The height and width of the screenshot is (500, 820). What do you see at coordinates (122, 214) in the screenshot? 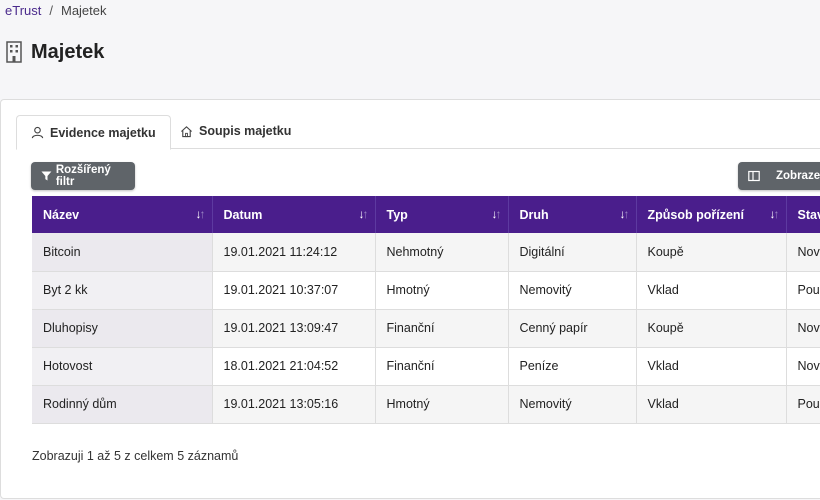
I see `column-header-nazev: Název ↓↑` at bounding box center [122, 214].